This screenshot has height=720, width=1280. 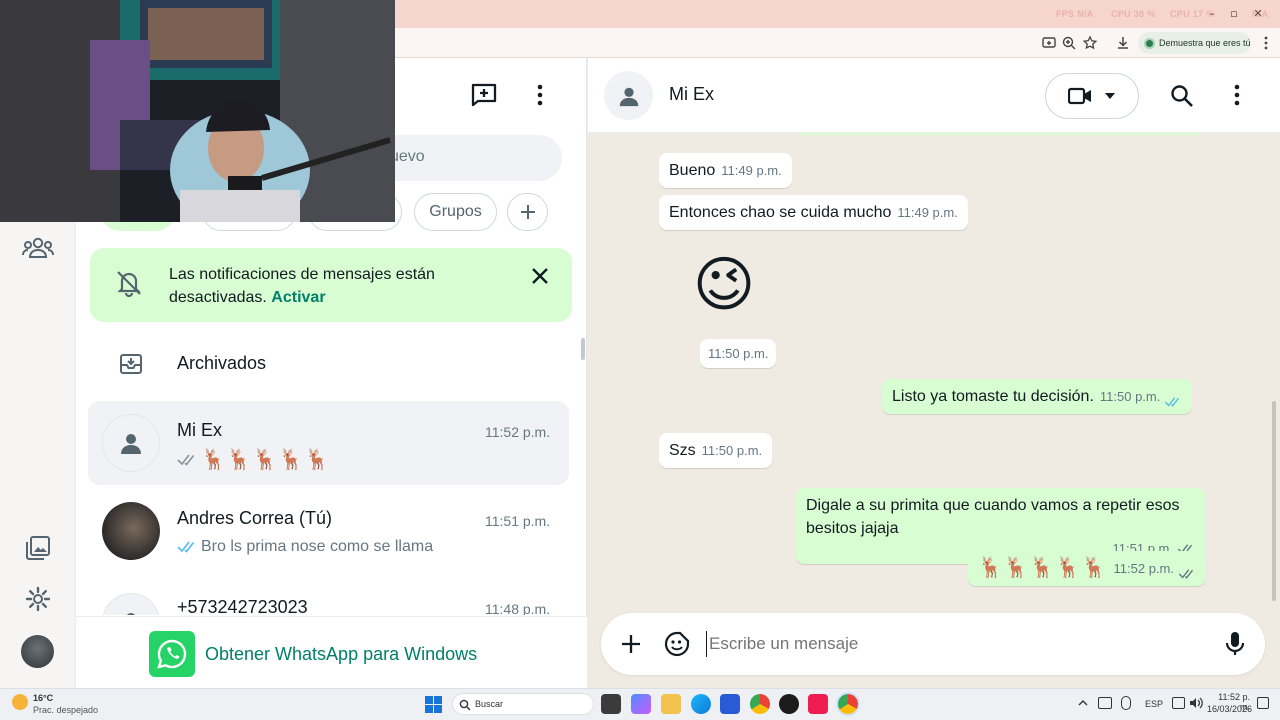 What do you see at coordinates (1123, 43) in the screenshot?
I see `download-icon` at bounding box center [1123, 43].